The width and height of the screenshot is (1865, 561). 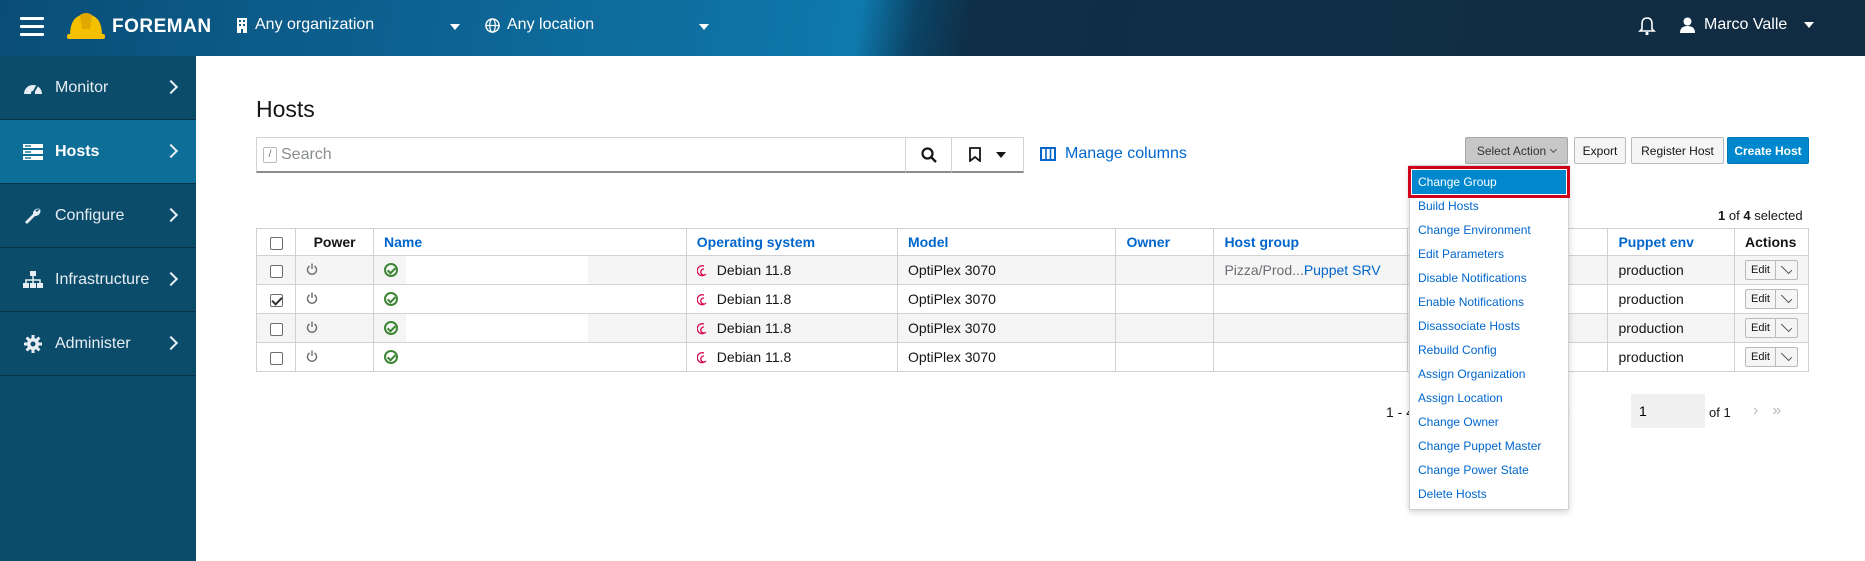 I want to click on menu-item-assign-location: Assign Location, so click(x=1489, y=398).